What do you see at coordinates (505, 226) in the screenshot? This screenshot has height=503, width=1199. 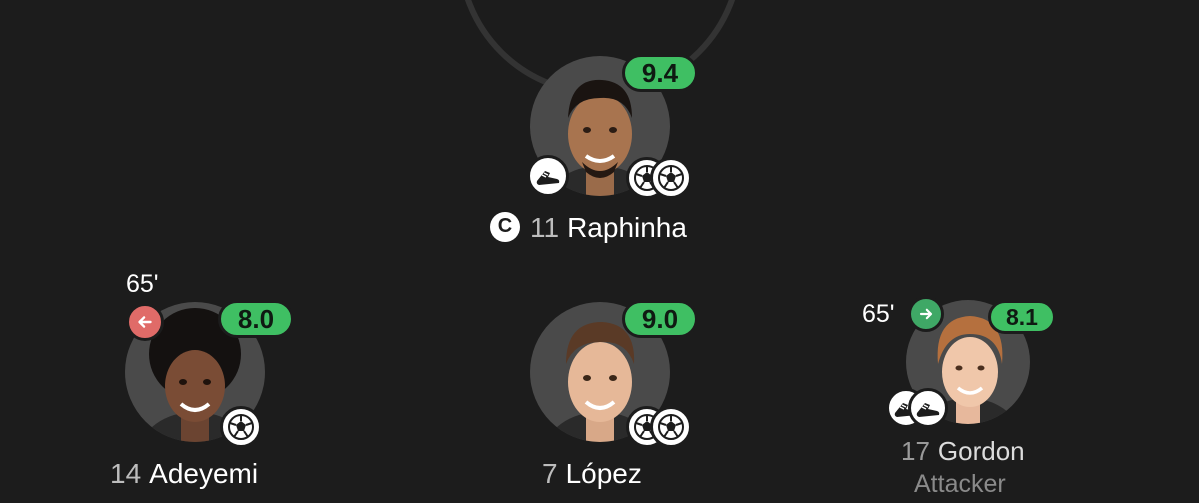 I see `captain-icon: C` at bounding box center [505, 226].